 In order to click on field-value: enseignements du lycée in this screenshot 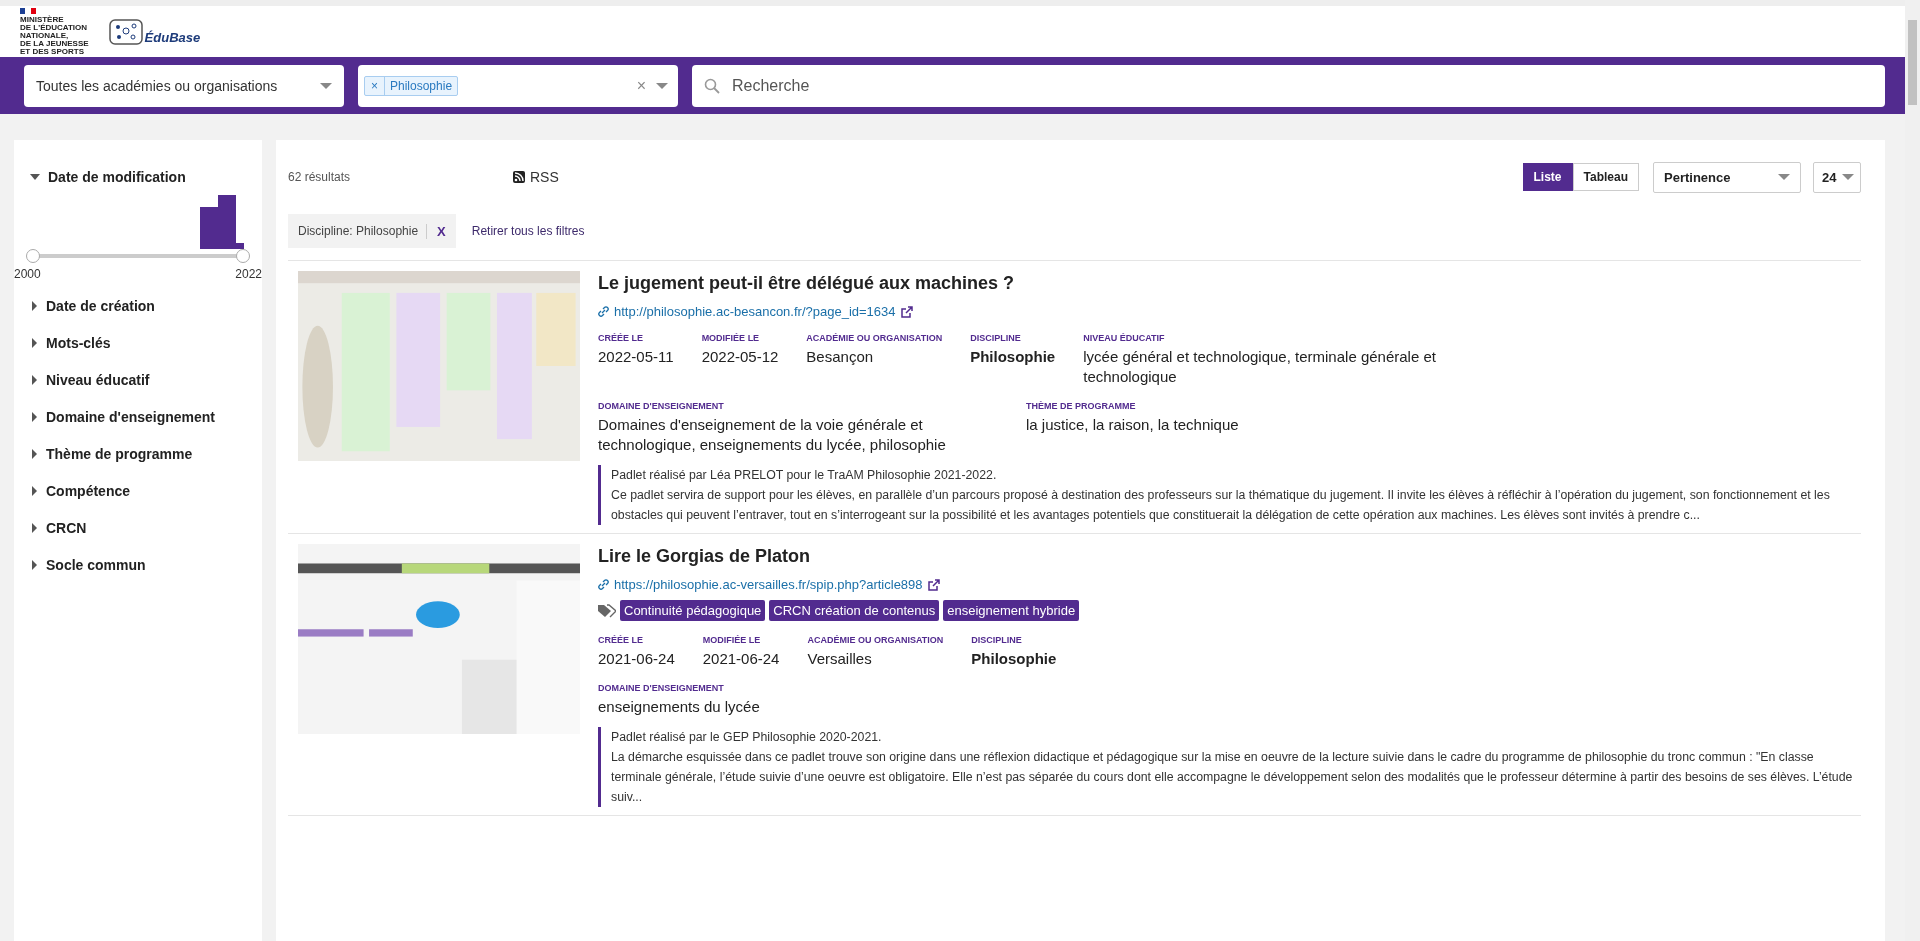, I will do `click(679, 707)`.